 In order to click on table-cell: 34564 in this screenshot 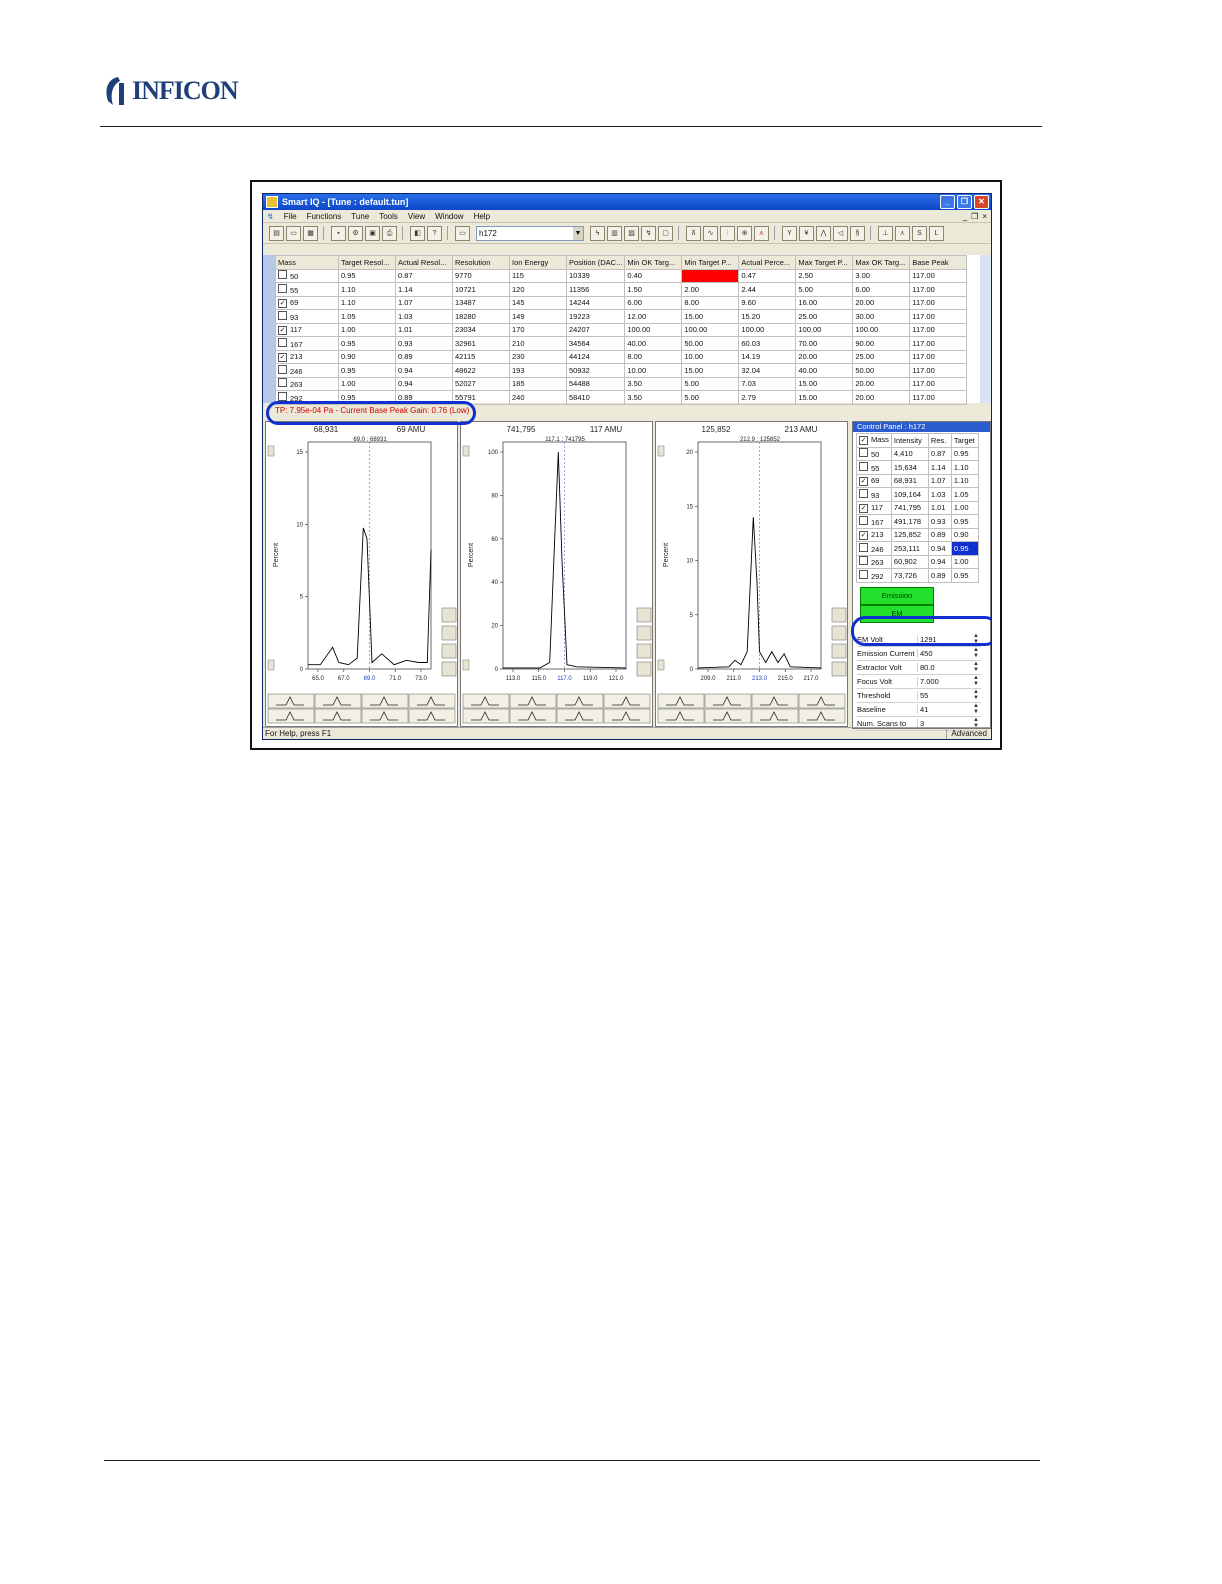, I will do `click(595, 343)`.